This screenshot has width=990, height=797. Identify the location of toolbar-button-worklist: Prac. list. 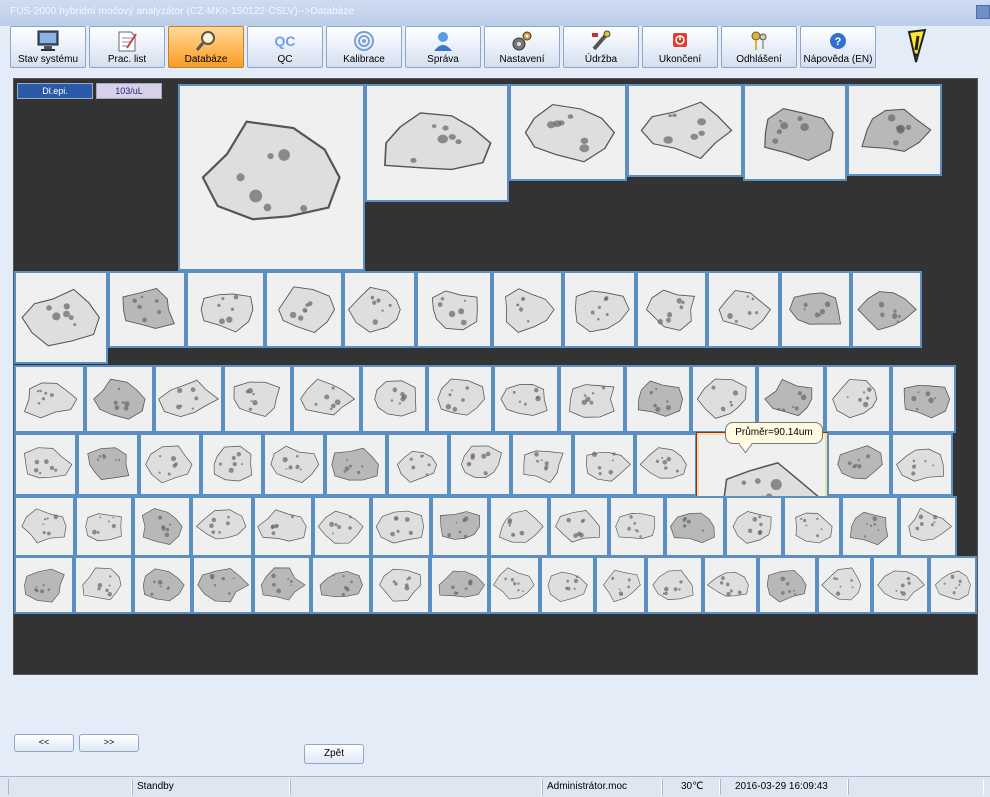
(127, 47).